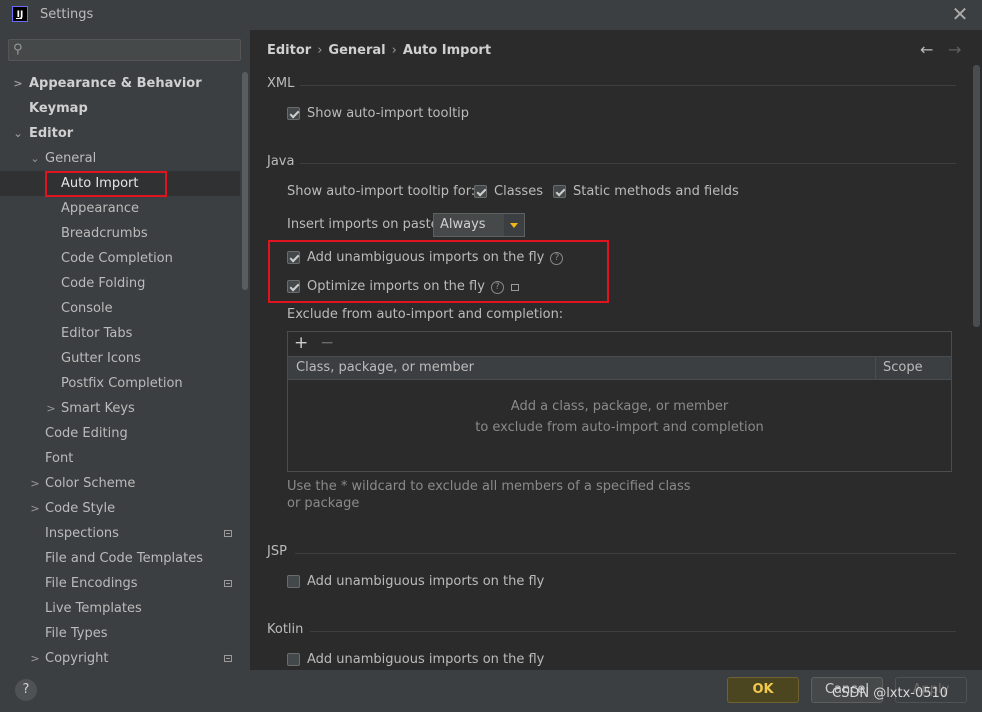 This screenshot has width=982, height=712. I want to click on intellij-logo-icon: IJ, so click(20, 14).